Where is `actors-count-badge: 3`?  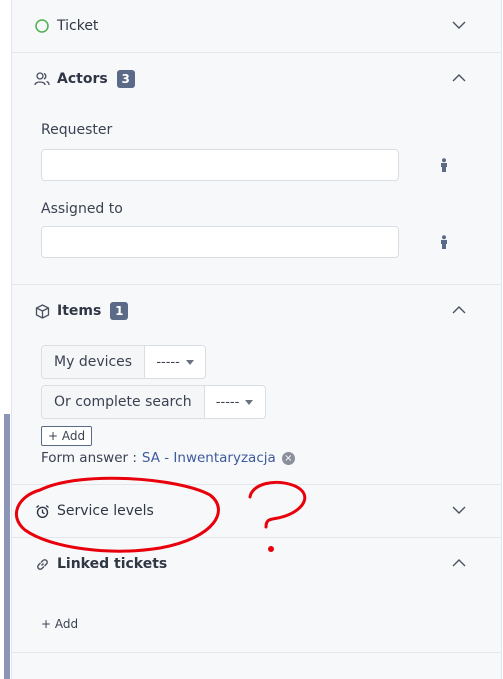
actors-count-badge: 3 is located at coordinates (125, 79).